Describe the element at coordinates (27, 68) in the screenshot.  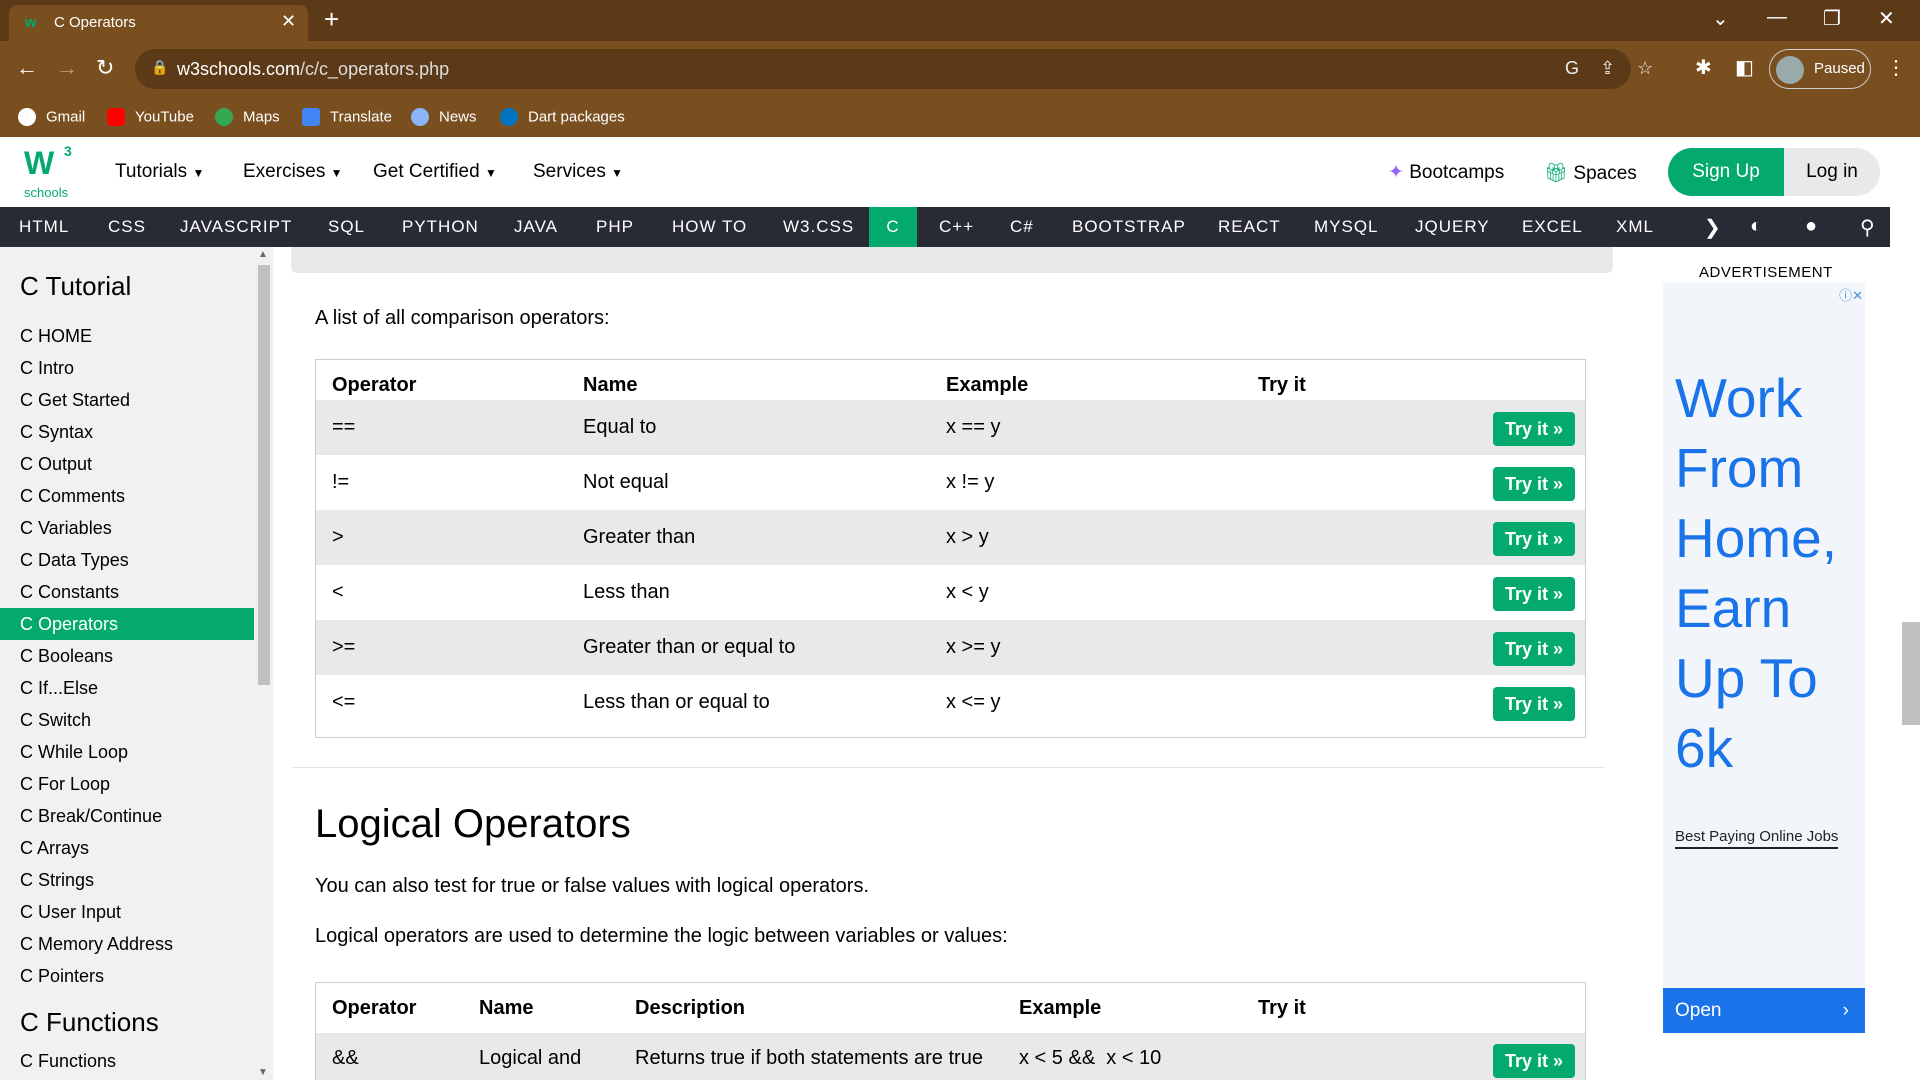
I see `back-icon: ←` at that location.